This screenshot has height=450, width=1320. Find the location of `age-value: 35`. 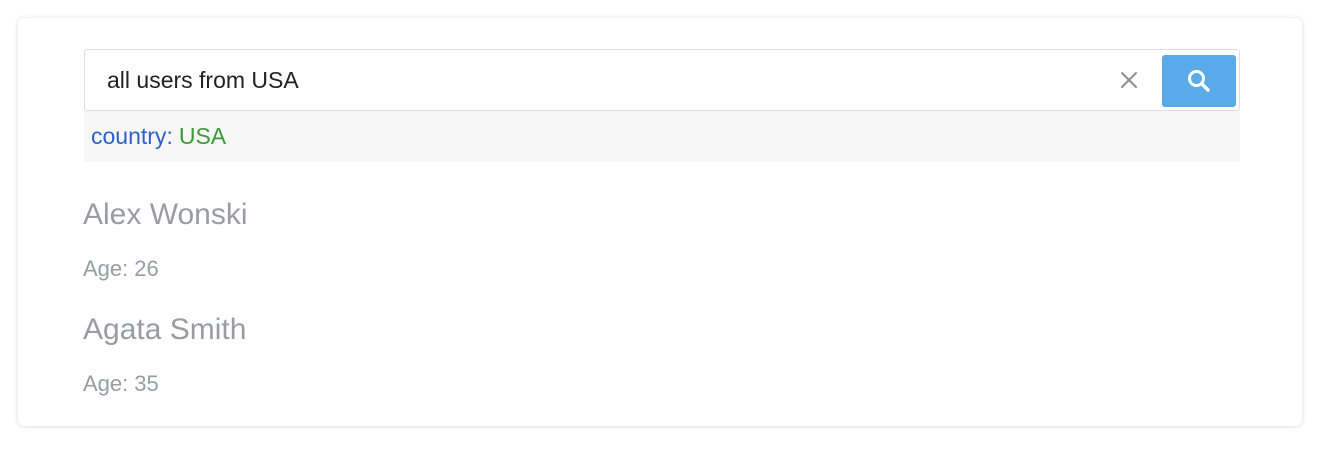

age-value: 35 is located at coordinates (146, 383).